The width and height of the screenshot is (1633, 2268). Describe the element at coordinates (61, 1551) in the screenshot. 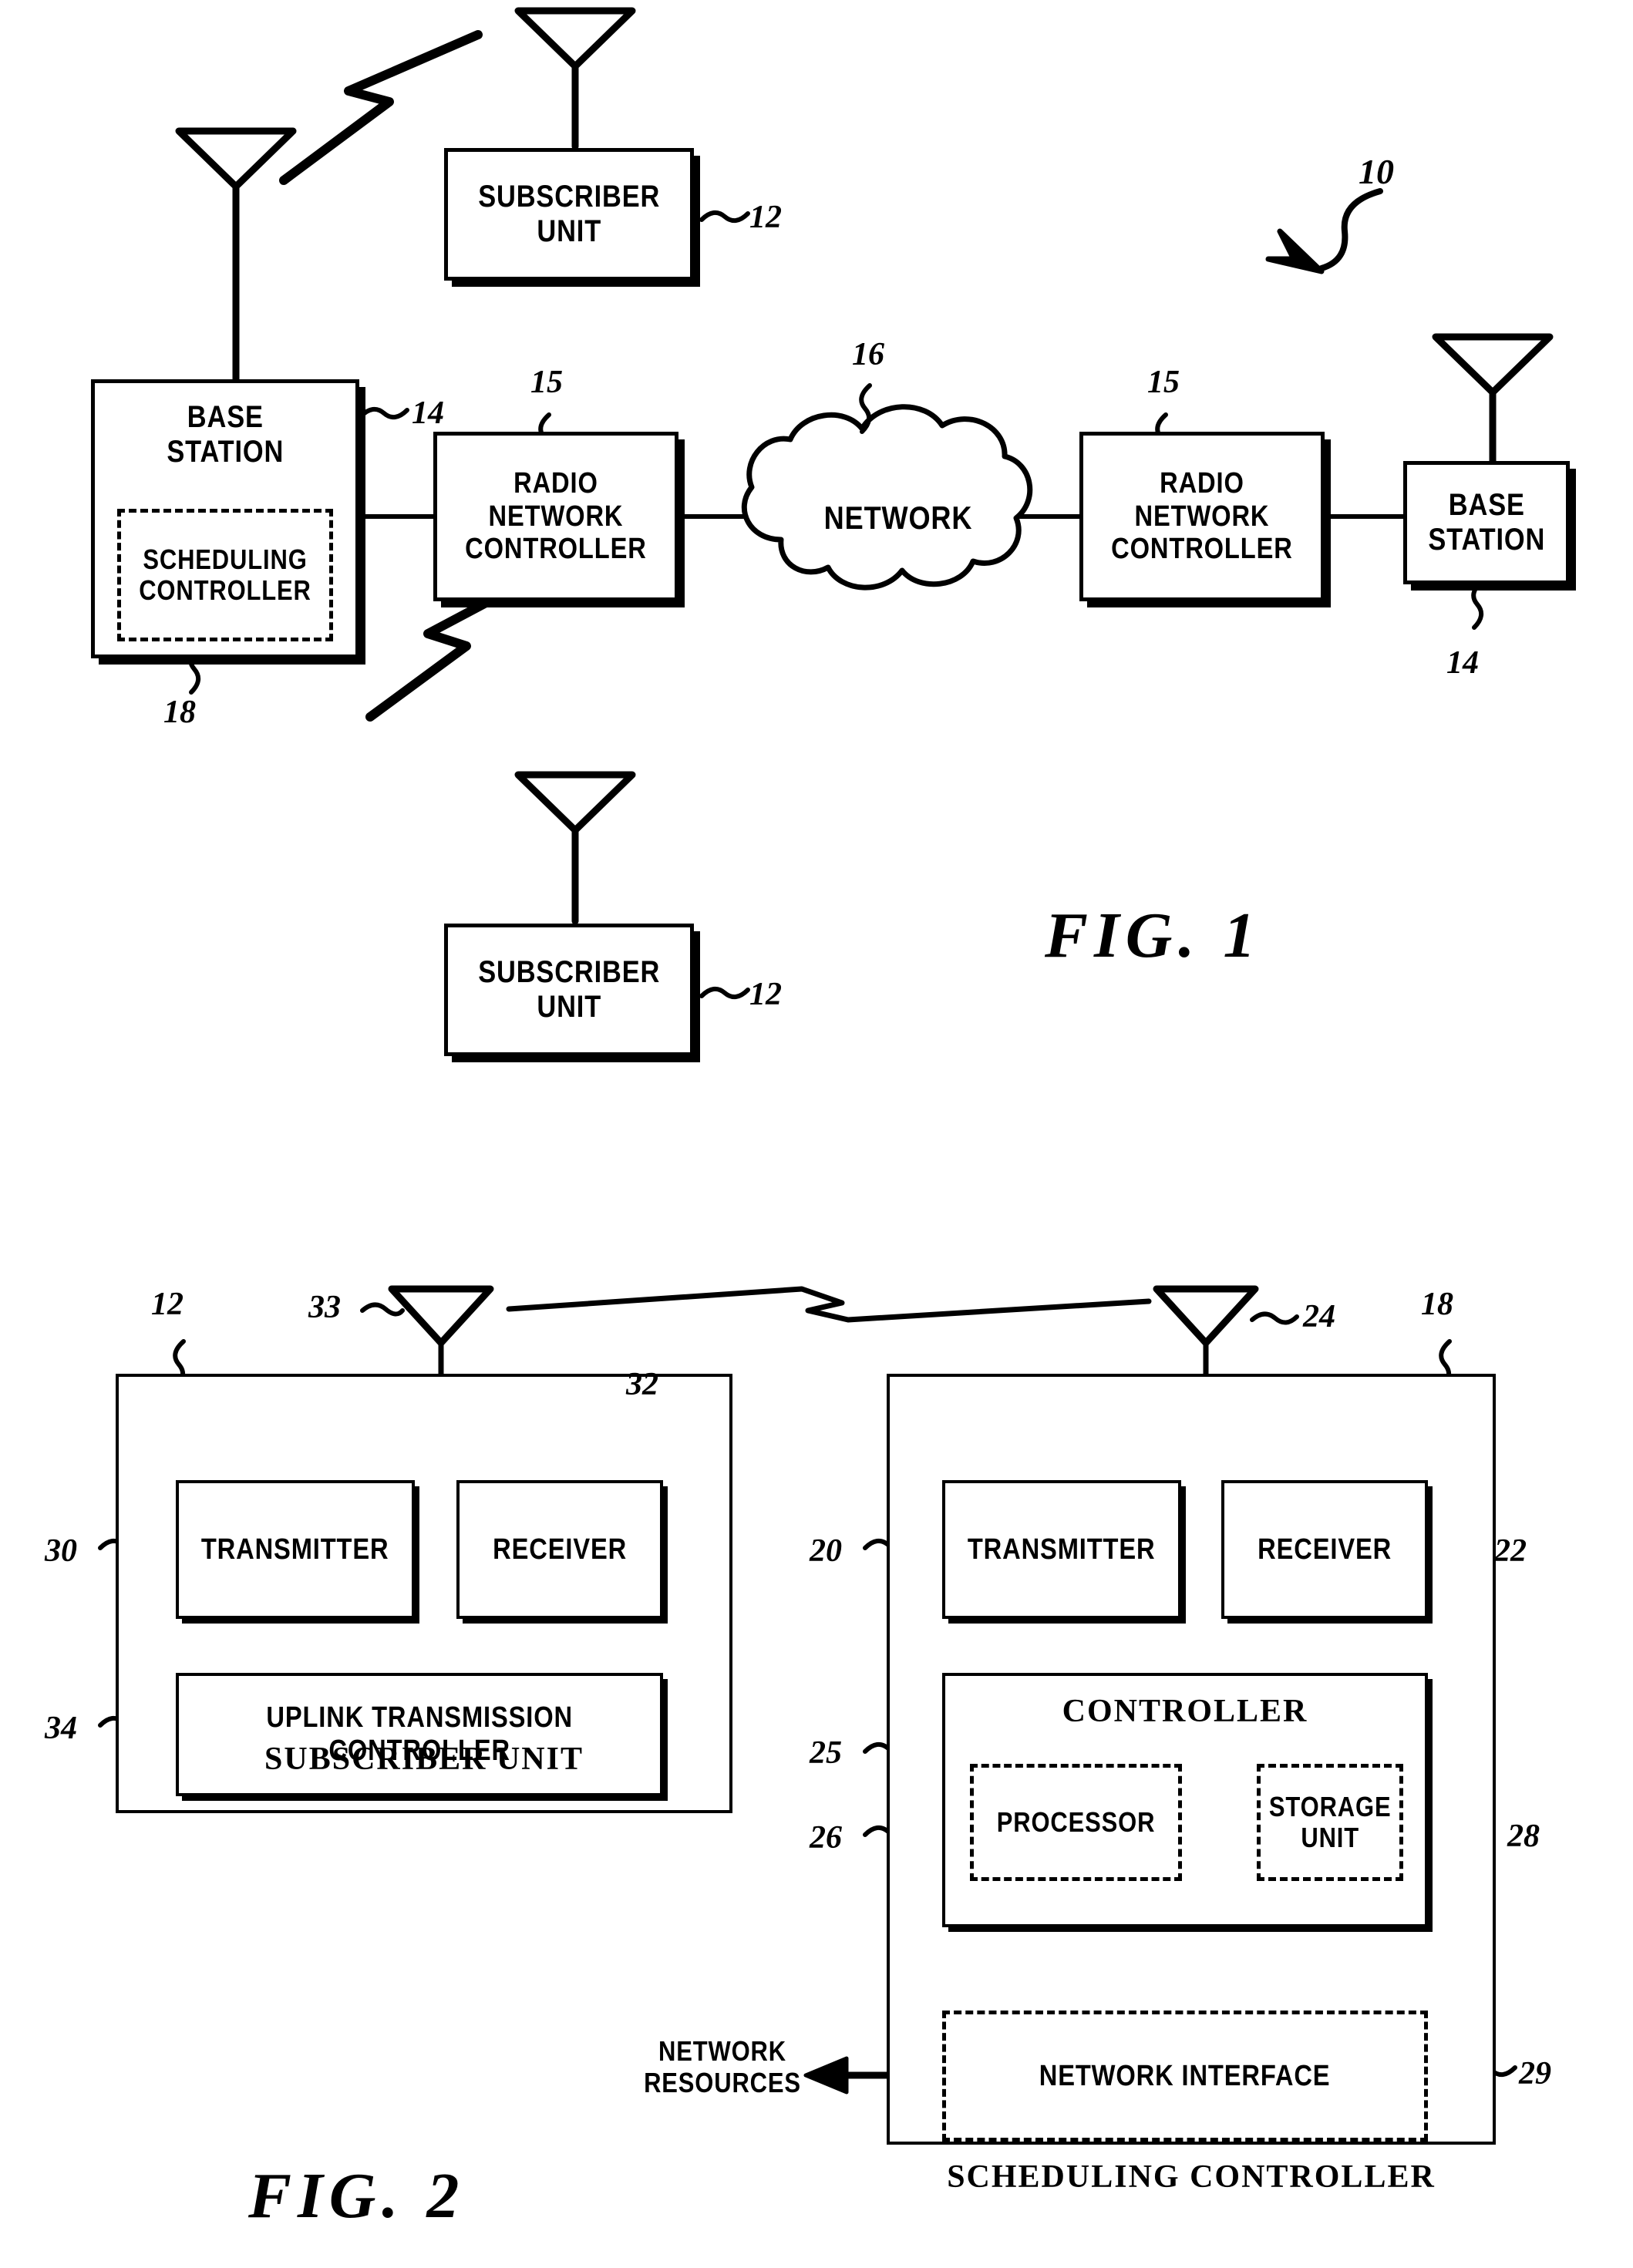

I see `ref-30-transmitter: 30` at that location.